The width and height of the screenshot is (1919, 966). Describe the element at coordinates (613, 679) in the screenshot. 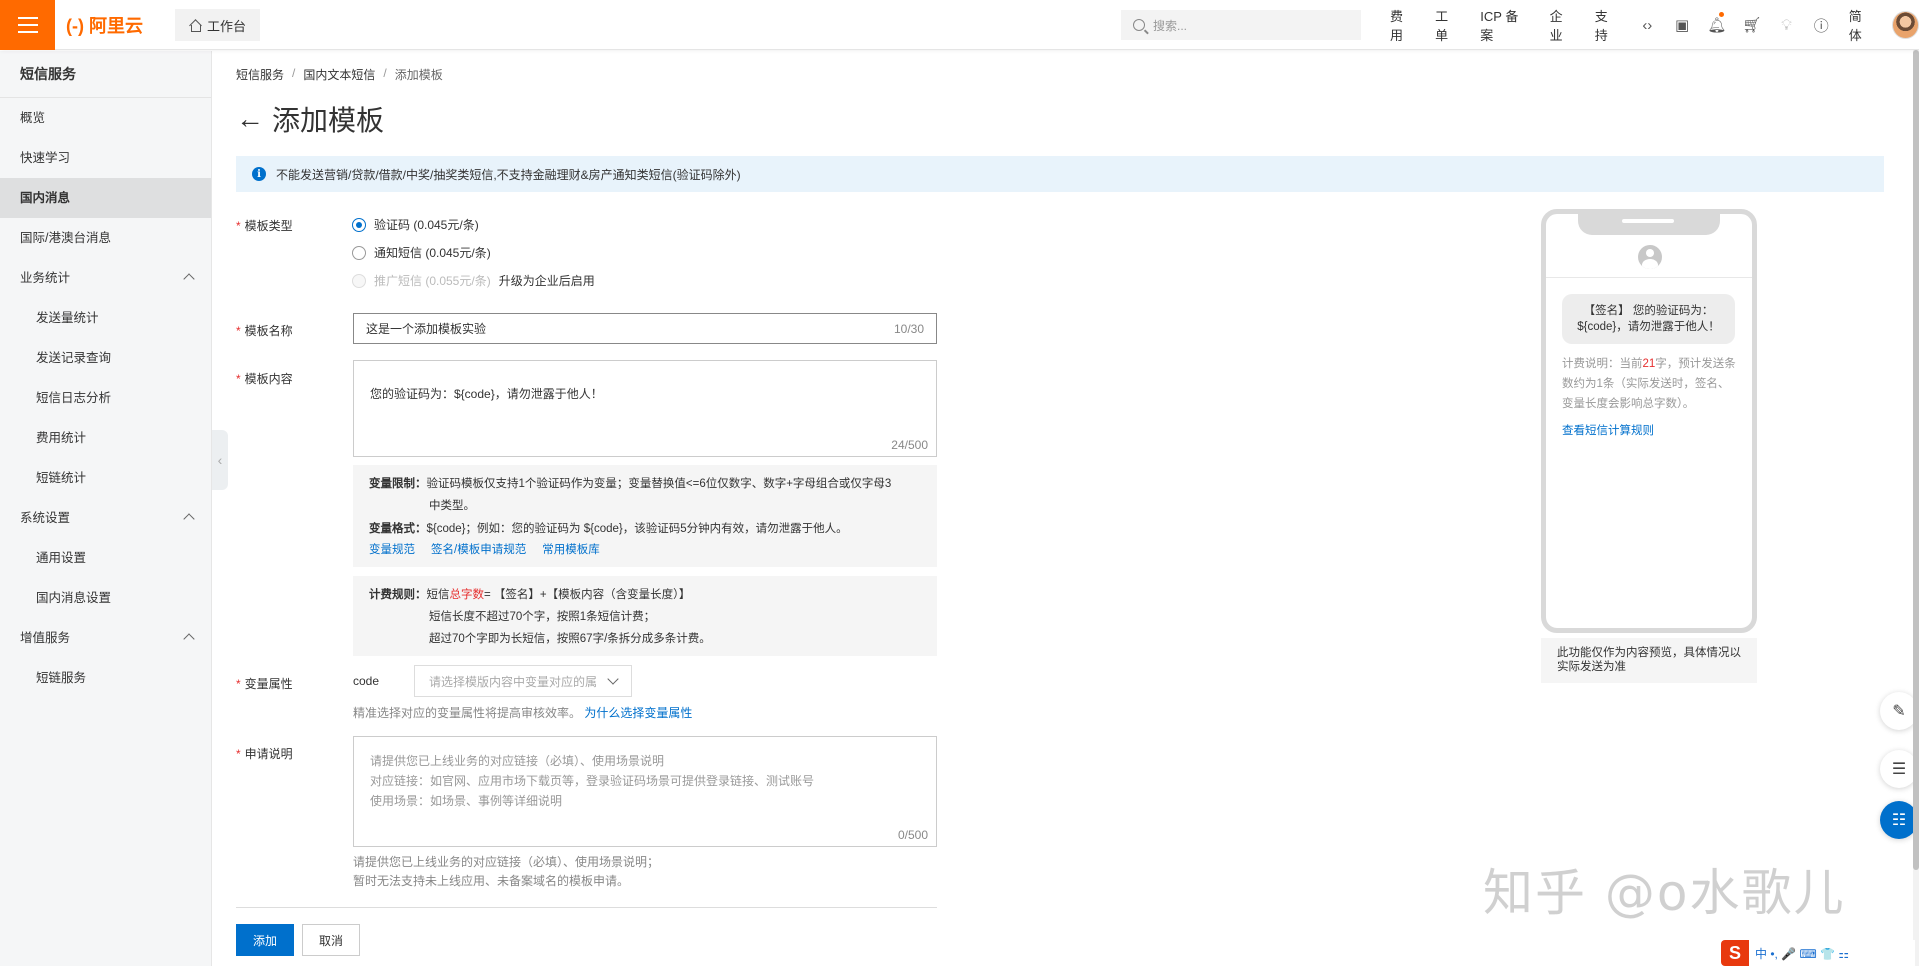

I see `chevron-down-icon` at that location.